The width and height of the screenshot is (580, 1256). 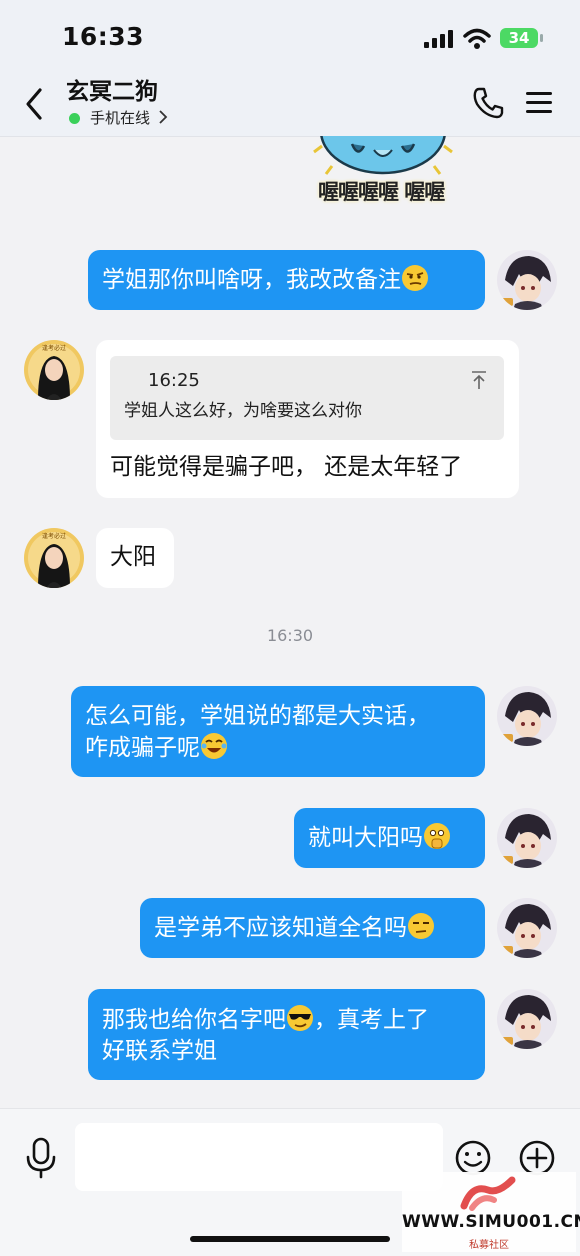 I want to click on message-bubble-outgoing: 就叫大阳吗, so click(x=389, y=838).